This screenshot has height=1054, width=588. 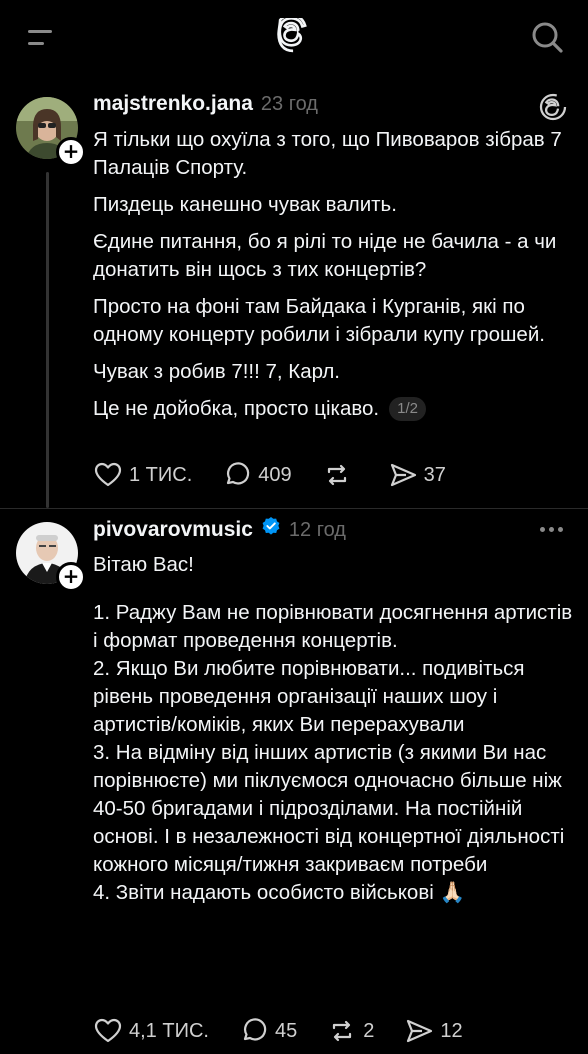 What do you see at coordinates (407, 409) in the screenshot?
I see `thread-pager-badge: 1/2` at bounding box center [407, 409].